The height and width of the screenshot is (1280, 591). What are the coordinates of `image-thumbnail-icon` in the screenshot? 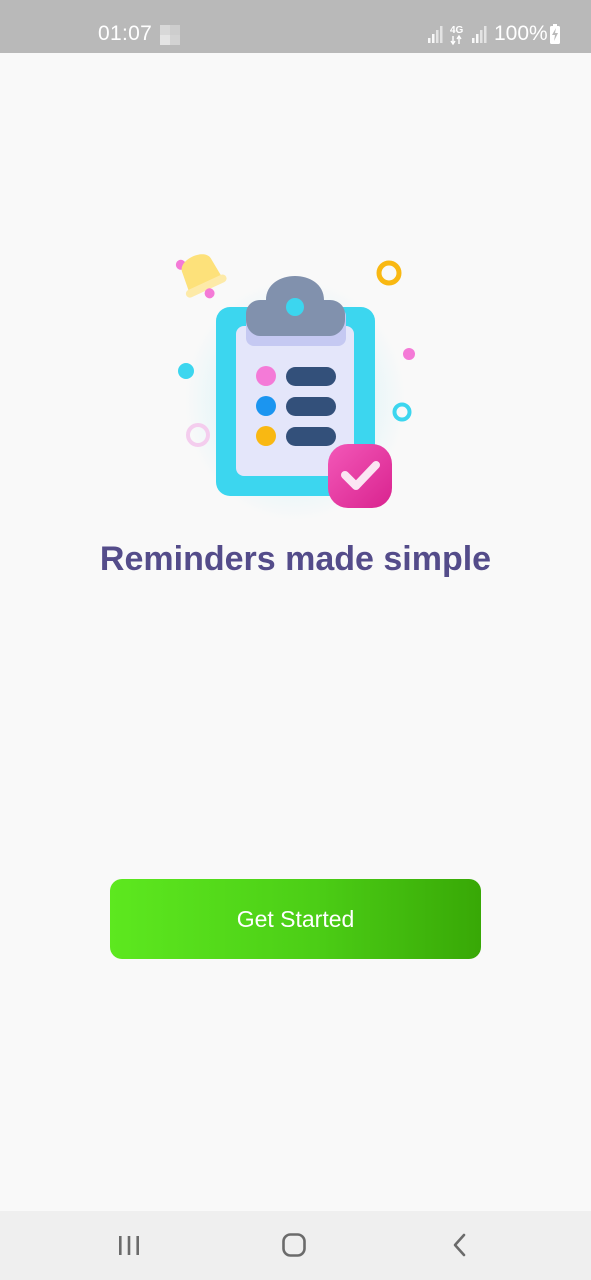 It's located at (170, 35).